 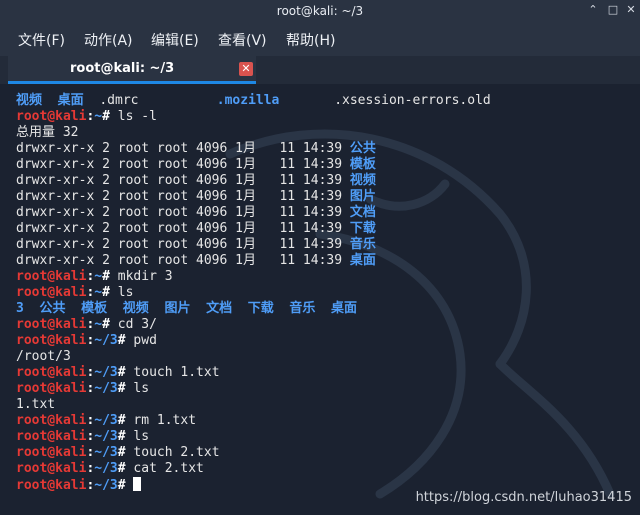 What do you see at coordinates (86, 340) in the screenshot?
I see `terminal-line: root@kali:~/3# pwd` at bounding box center [86, 340].